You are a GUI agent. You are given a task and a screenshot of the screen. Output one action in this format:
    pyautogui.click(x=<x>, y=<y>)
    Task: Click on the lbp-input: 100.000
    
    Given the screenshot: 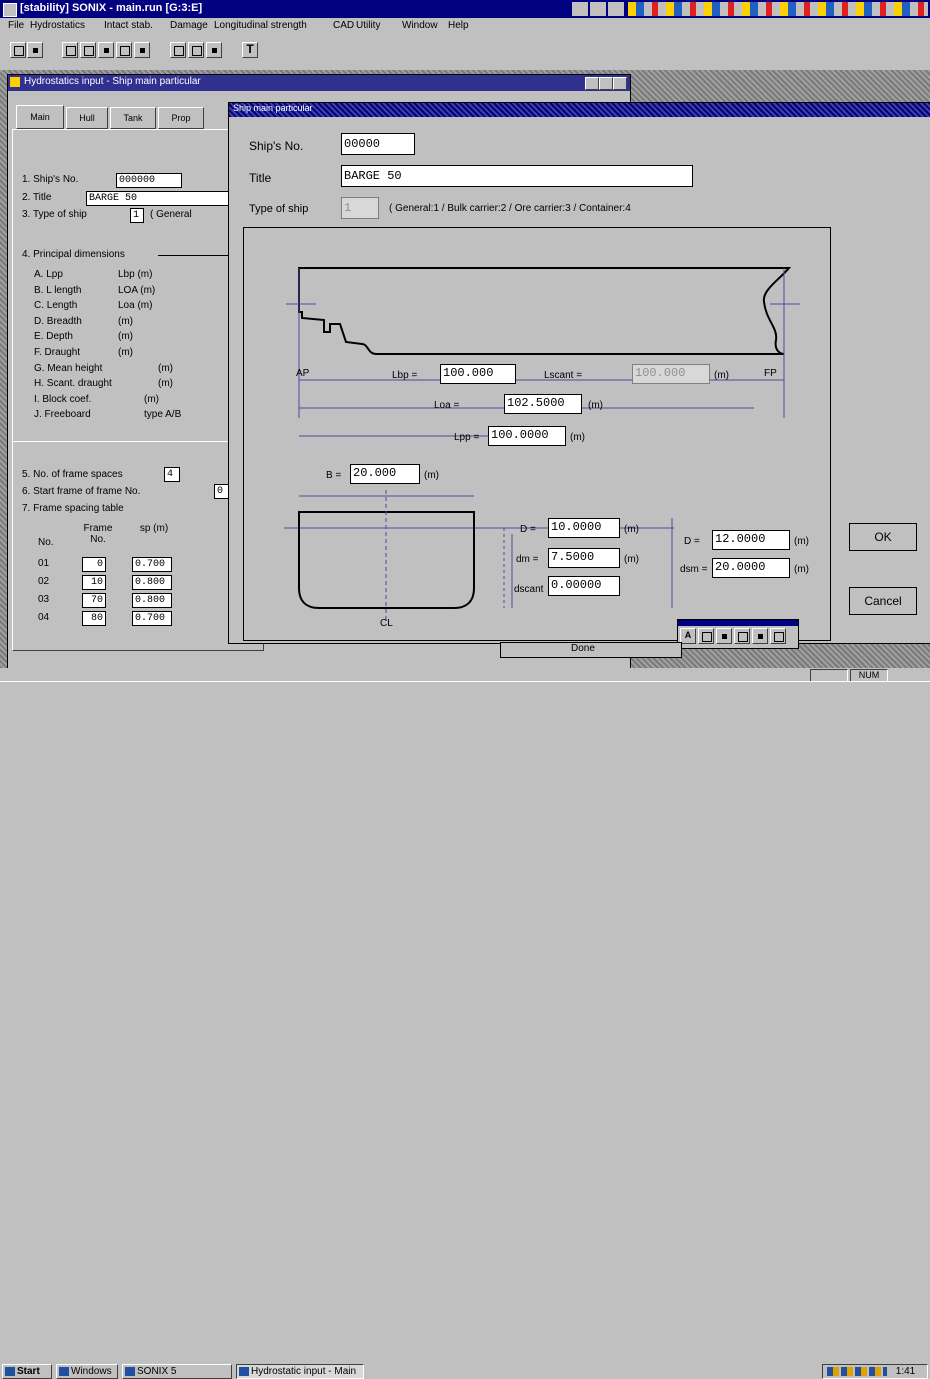 What is the action you would take?
    pyautogui.click(x=478, y=374)
    